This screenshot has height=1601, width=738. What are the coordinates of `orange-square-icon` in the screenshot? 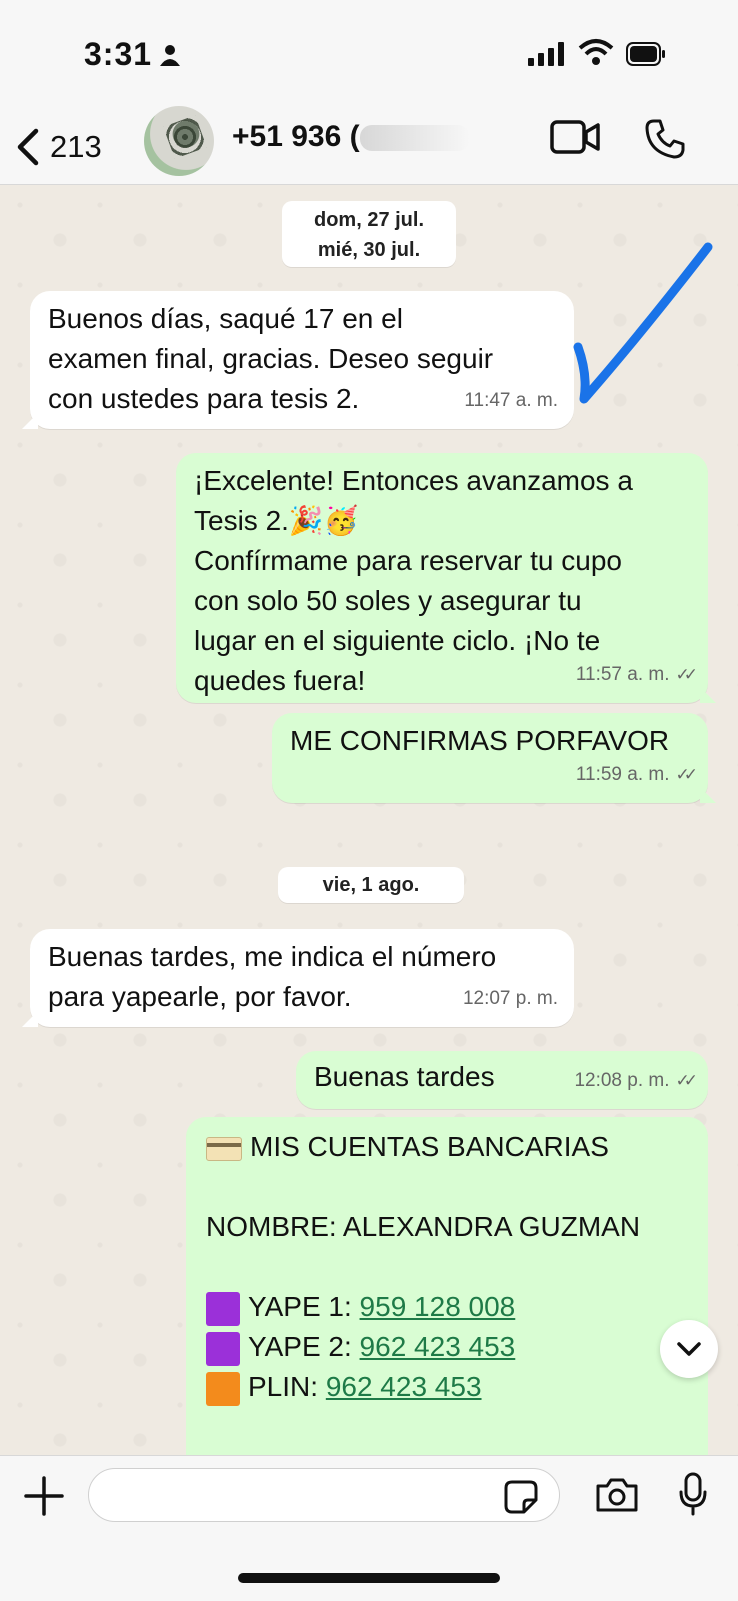 It's located at (223, 1388).